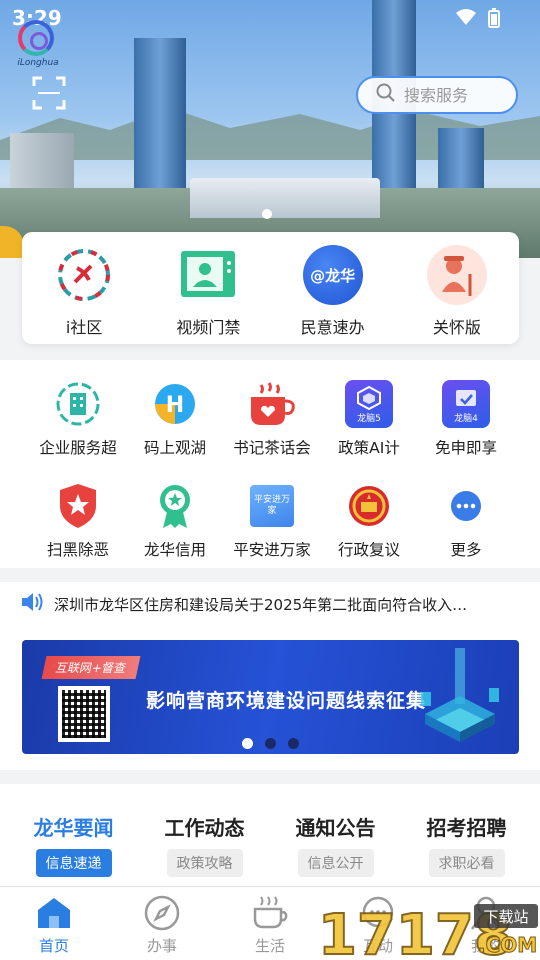 The image size is (540, 960). What do you see at coordinates (36, 38) in the screenshot?
I see `logo-ring-icon` at bounding box center [36, 38].